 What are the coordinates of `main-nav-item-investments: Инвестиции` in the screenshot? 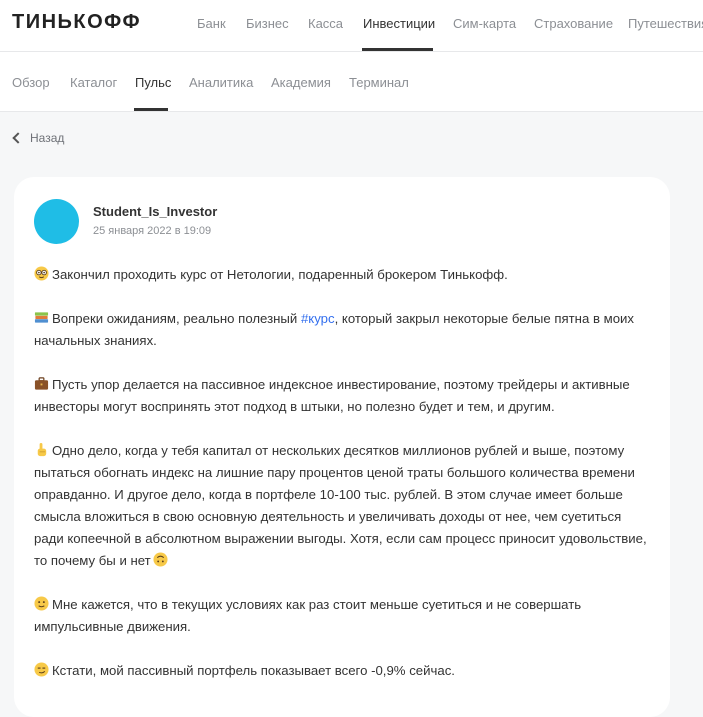 It's located at (399, 23).